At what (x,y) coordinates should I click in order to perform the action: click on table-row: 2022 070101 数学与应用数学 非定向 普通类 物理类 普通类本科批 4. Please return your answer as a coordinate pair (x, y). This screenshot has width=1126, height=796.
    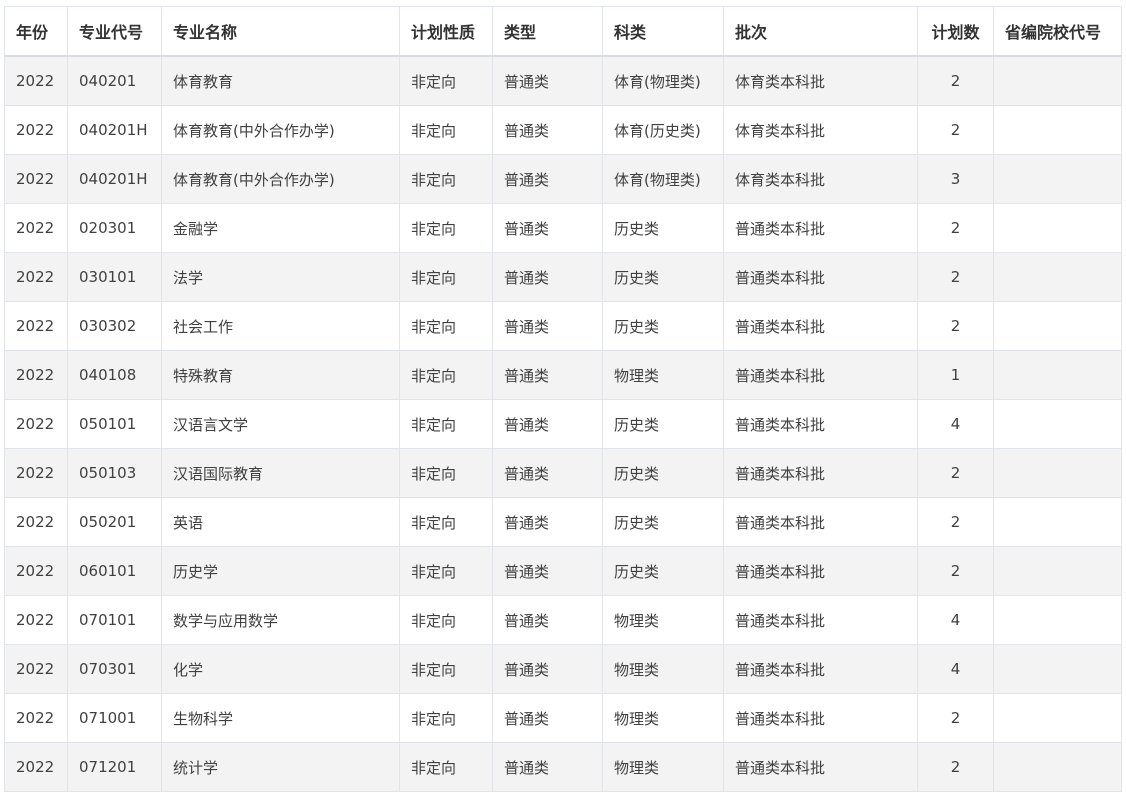
    Looking at the image, I should click on (563, 620).